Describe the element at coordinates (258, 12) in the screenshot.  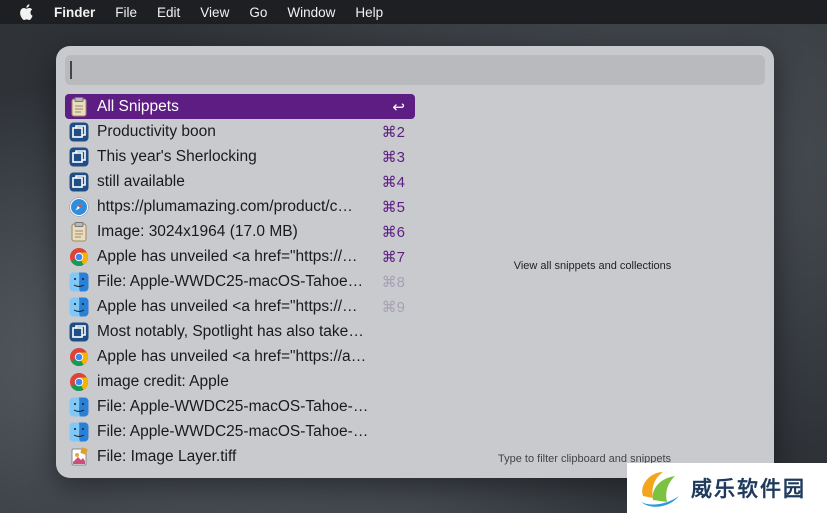
I see `menu-go: Go` at that location.